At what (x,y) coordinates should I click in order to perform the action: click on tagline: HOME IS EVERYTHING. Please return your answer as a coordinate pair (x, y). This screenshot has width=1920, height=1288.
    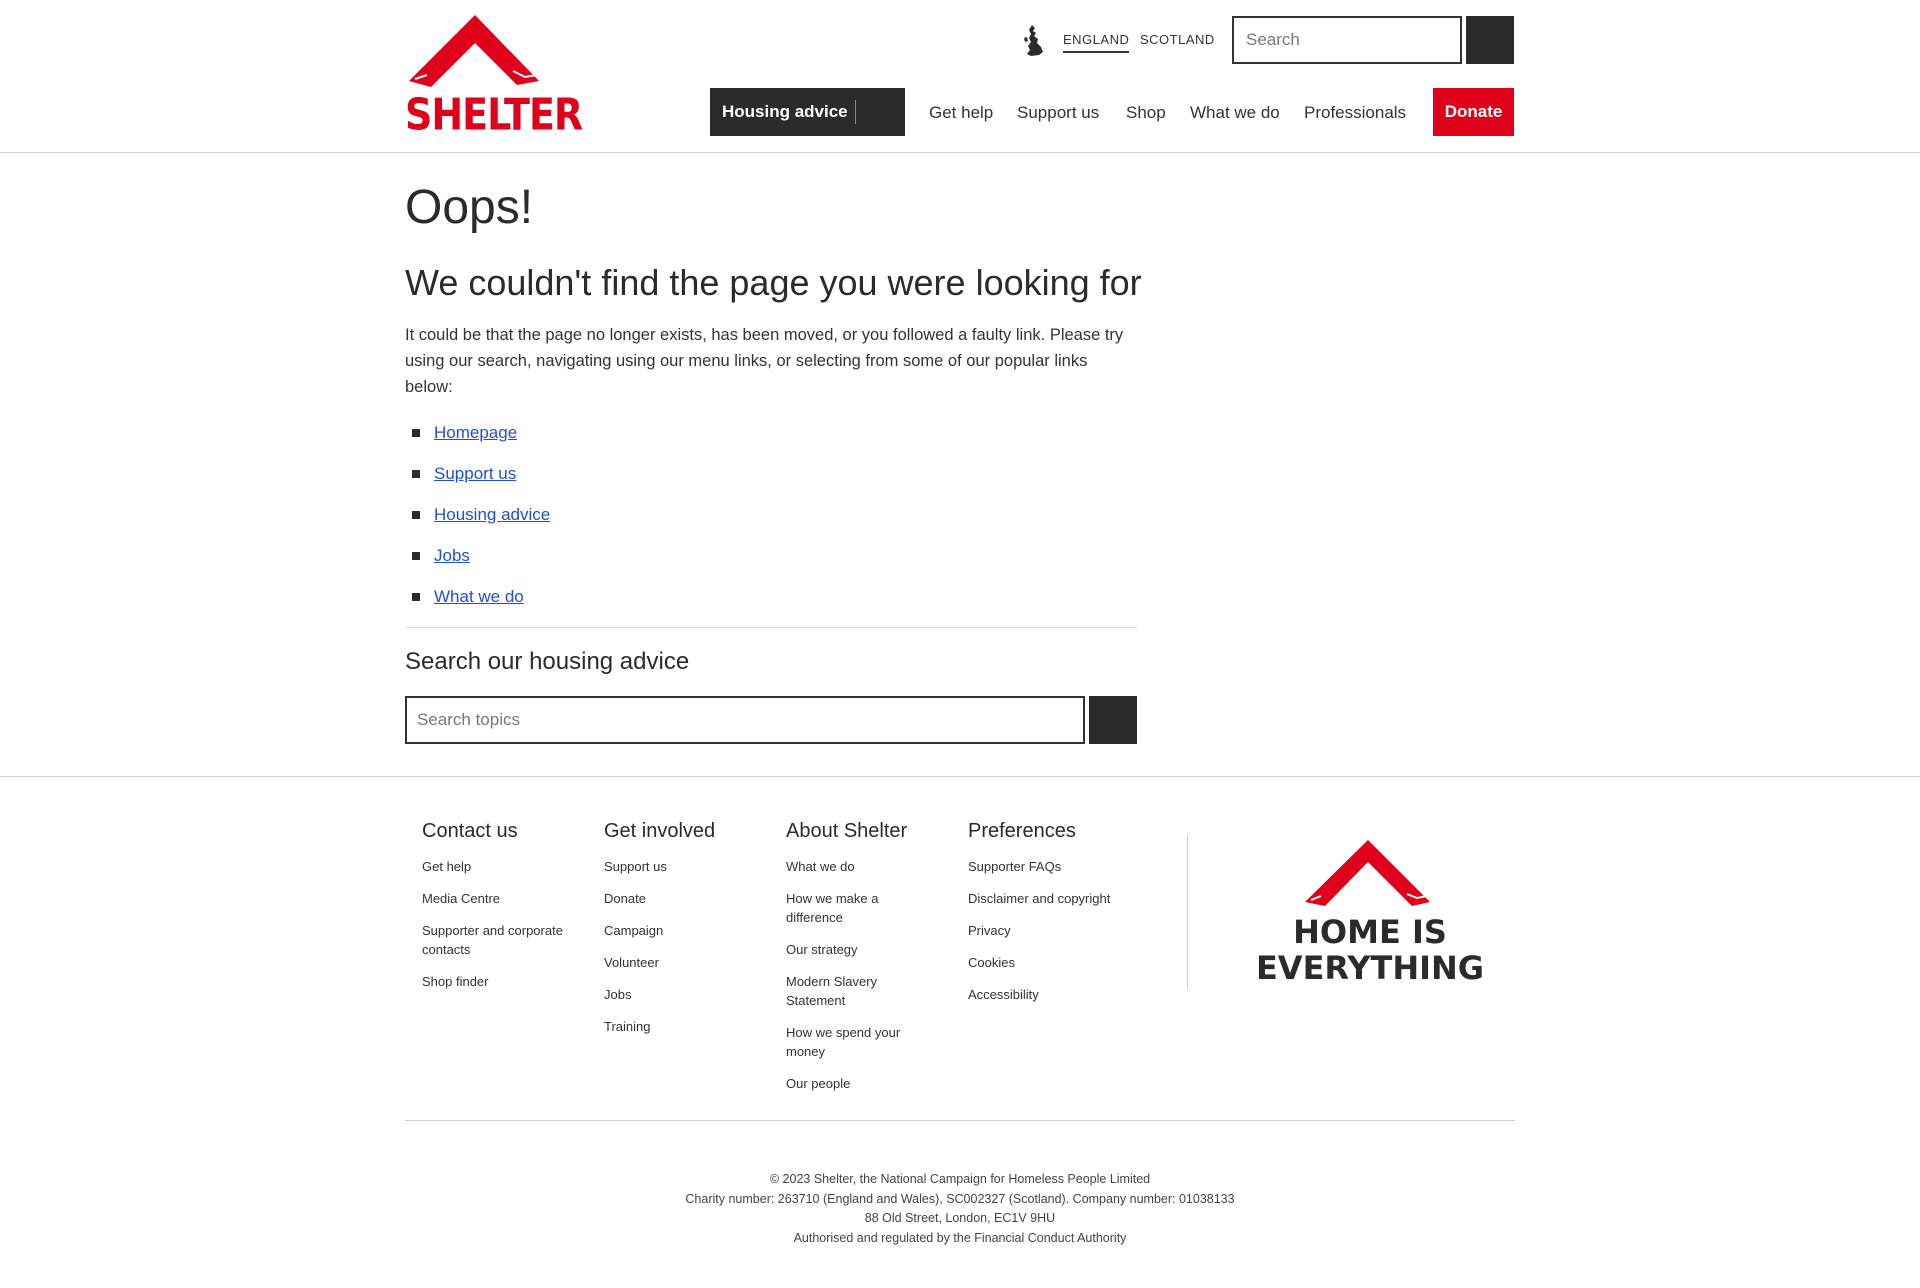
    Looking at the image, I should click on (1370, 950).